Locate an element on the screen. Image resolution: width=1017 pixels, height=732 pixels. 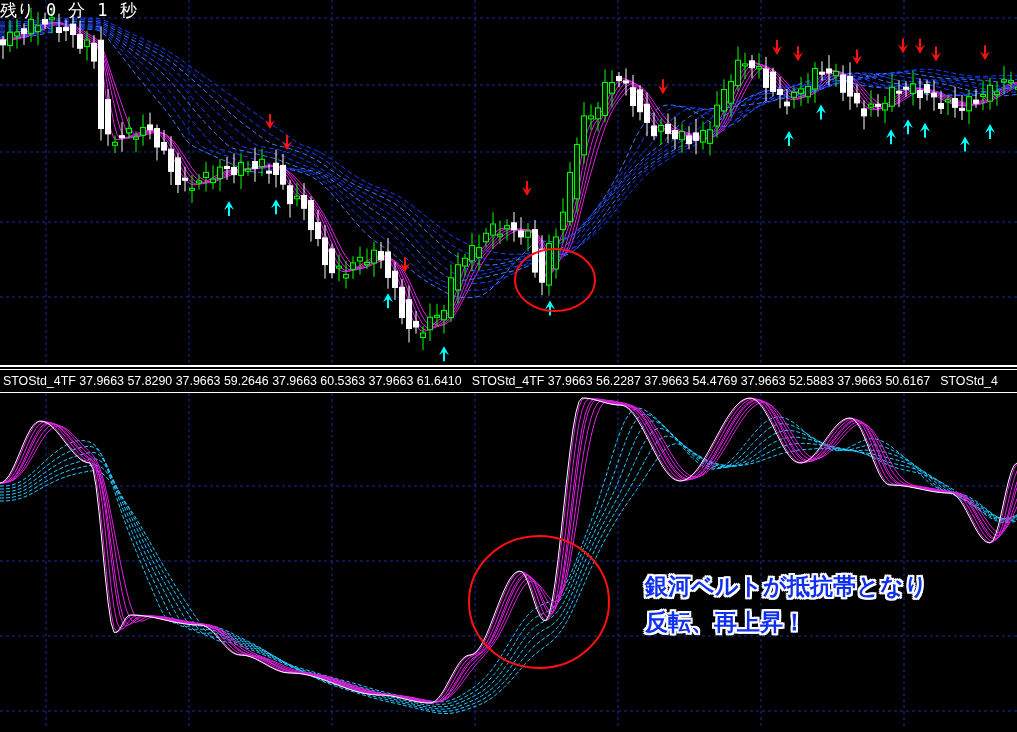
indicator-label: STOStd_4TF 37.9663 56.2287 37.9663 54.4769 37.9663 52.5883 37.9663 50.6167 is located at coordinates (701, 381).